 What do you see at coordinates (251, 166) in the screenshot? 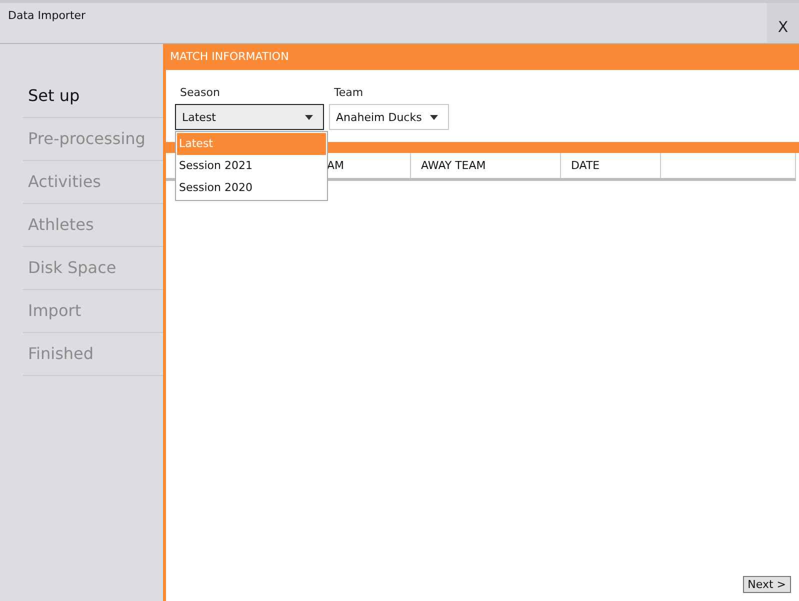
I see `dropdown-option: Session 2021` at bounding box center [251, 166].